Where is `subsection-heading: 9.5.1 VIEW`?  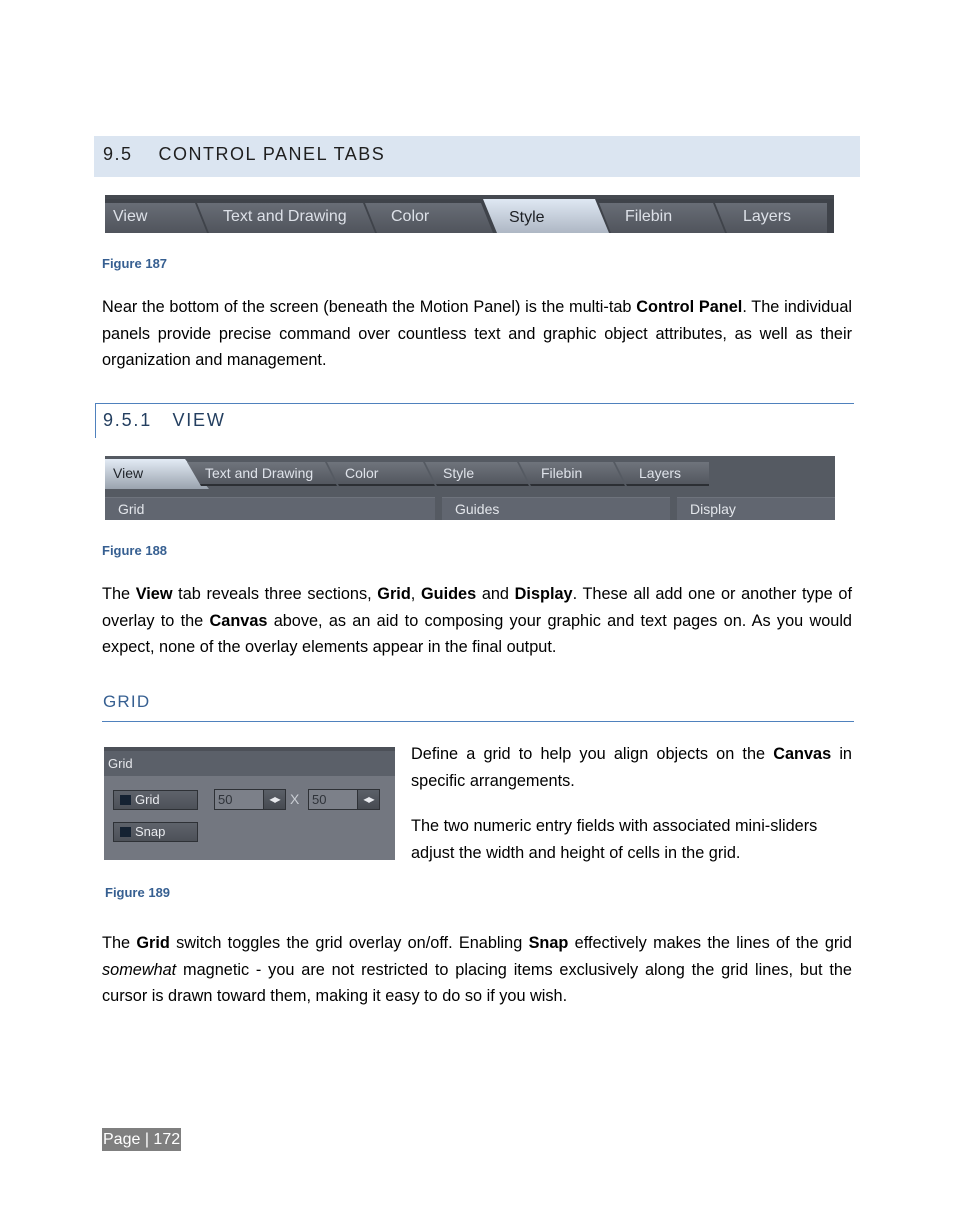
subsection-heading: 9.5.1 VIEW is located at coordinates (164, 420).